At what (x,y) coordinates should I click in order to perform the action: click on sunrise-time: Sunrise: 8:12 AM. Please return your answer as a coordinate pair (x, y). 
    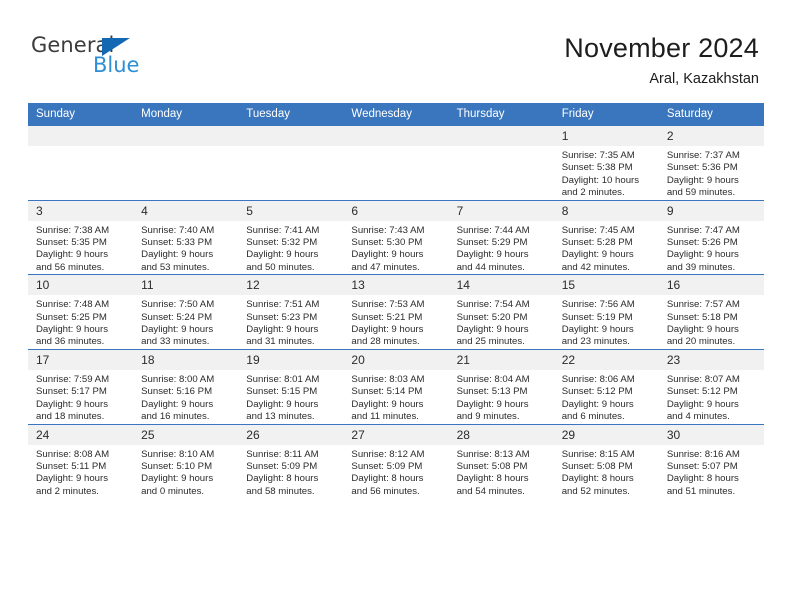
    Looking at the image, I should click on (388, 454).